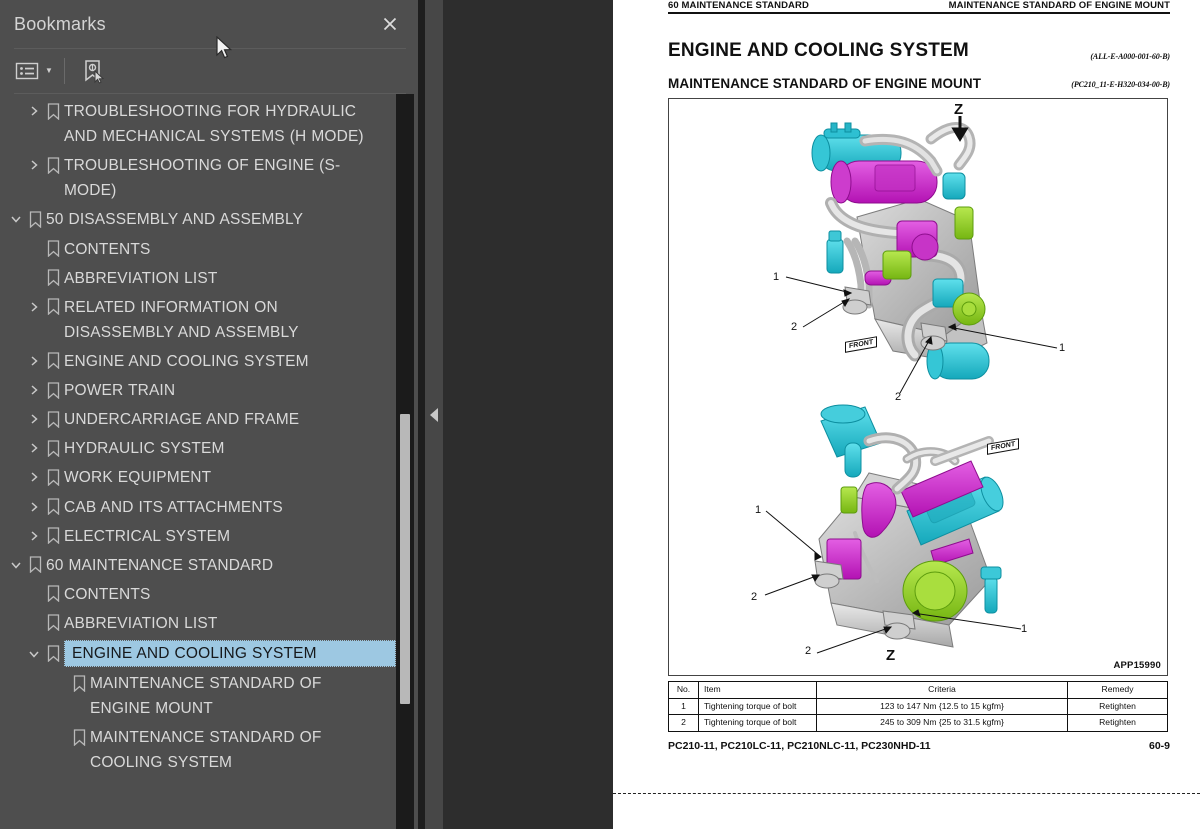 The image size is (1200, 829). What do you see at coordinates (198, 390) in the screenshot?
I see `bookmark-item: POWER TRAIN` at bounding box center [198, 390].